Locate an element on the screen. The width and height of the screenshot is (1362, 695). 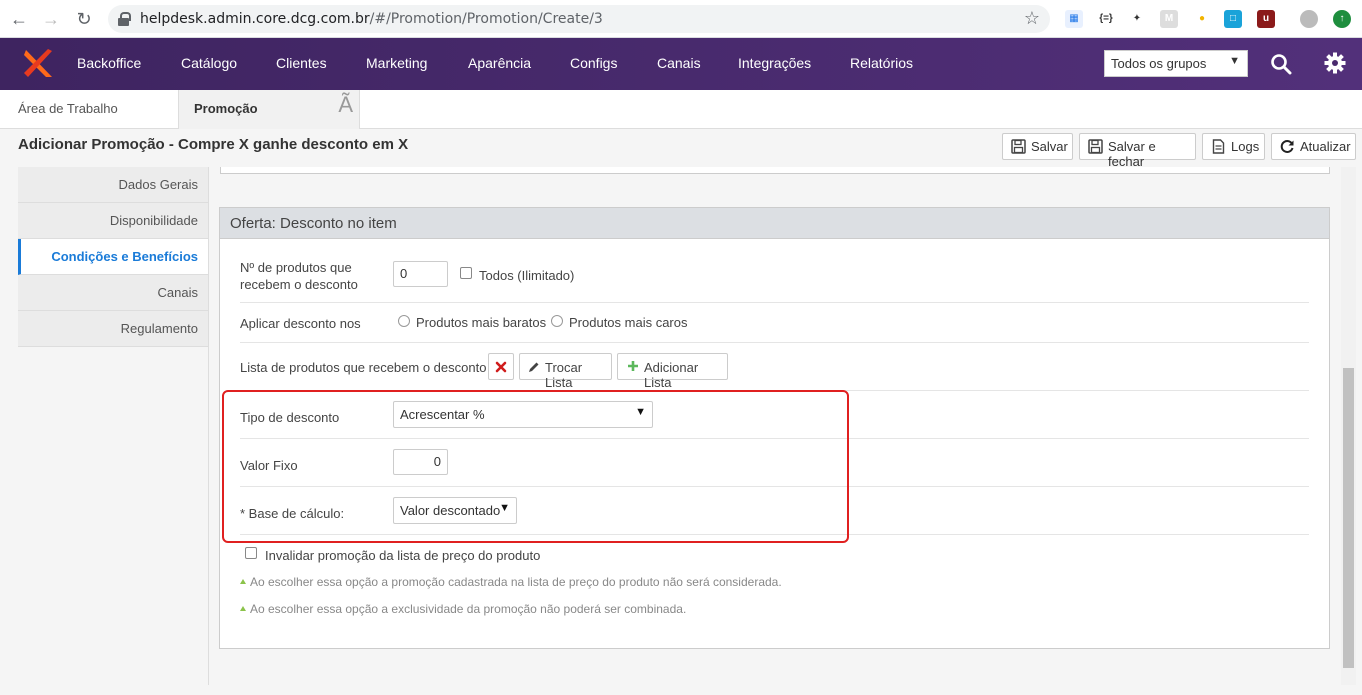
chevron-down-icon: ▼ is located at coordinates (1234, 61).